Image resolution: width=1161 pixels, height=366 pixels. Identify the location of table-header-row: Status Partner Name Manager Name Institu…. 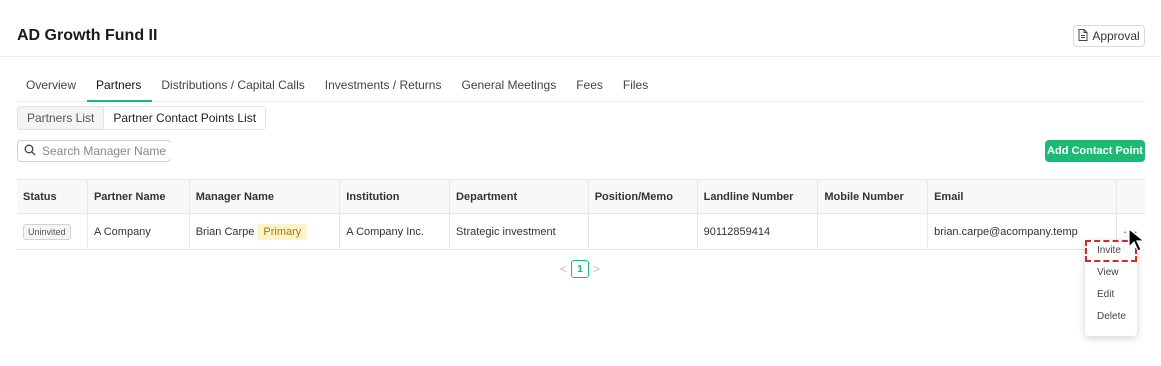
(581, 196).